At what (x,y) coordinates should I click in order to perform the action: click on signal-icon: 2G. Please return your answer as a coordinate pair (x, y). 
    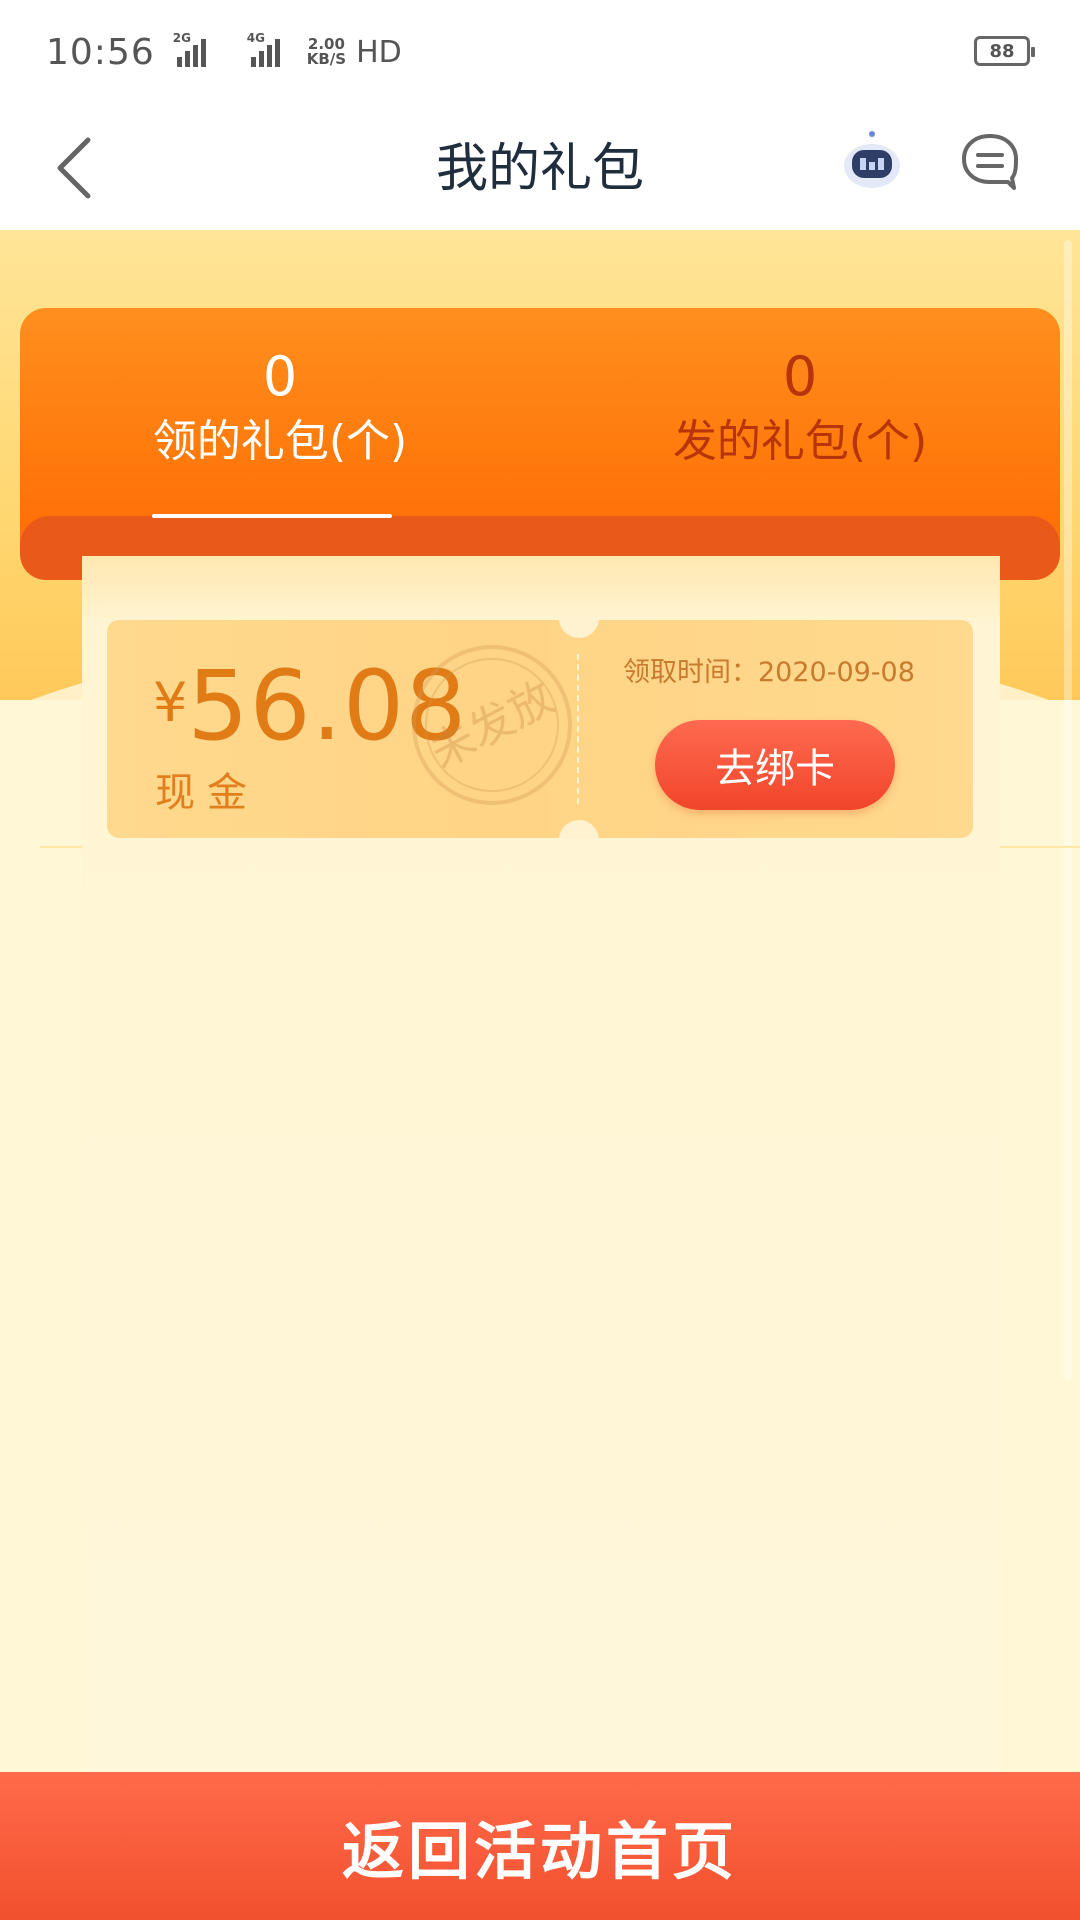
    Looking at the image, I should click on (194, 49).